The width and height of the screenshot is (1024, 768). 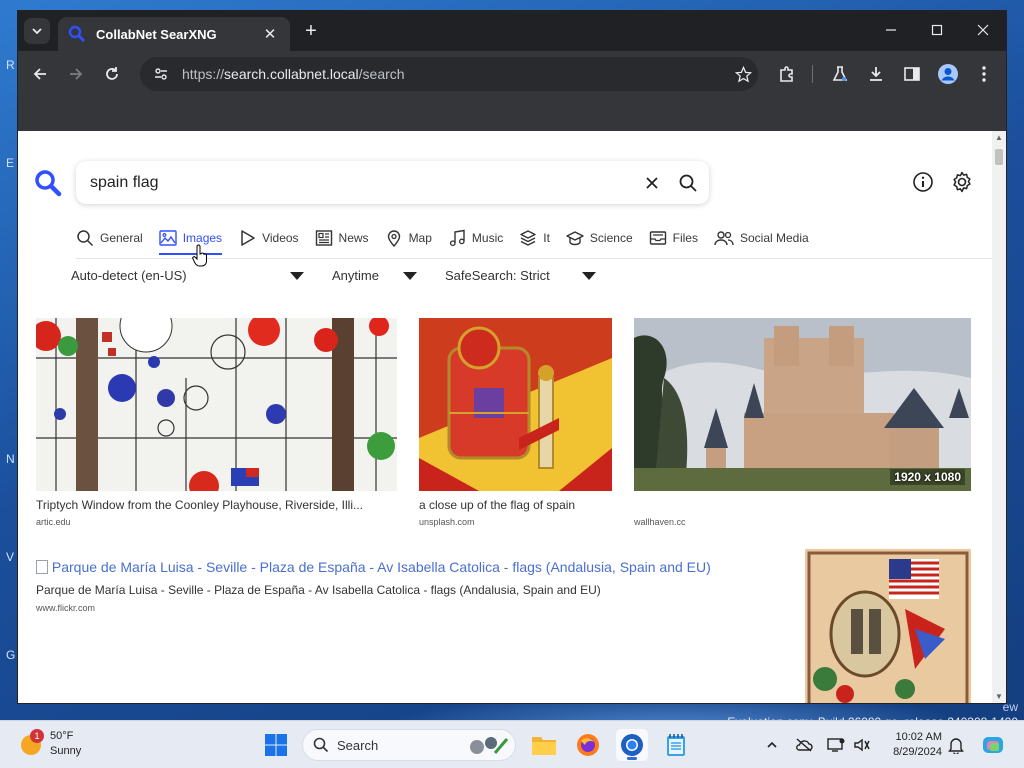 What do you see at coordinates (685, 238) in the screenshot?
I see `tab-label: Files` at bounding box center [685, 238].